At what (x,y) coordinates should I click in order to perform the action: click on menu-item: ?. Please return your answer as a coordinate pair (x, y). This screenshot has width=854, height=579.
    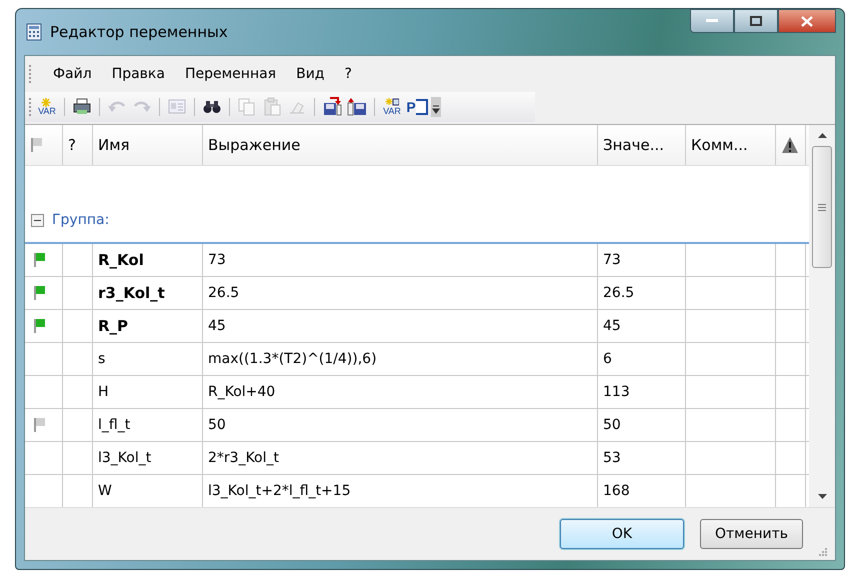
    Looking at the image, I should click on (348, 74).